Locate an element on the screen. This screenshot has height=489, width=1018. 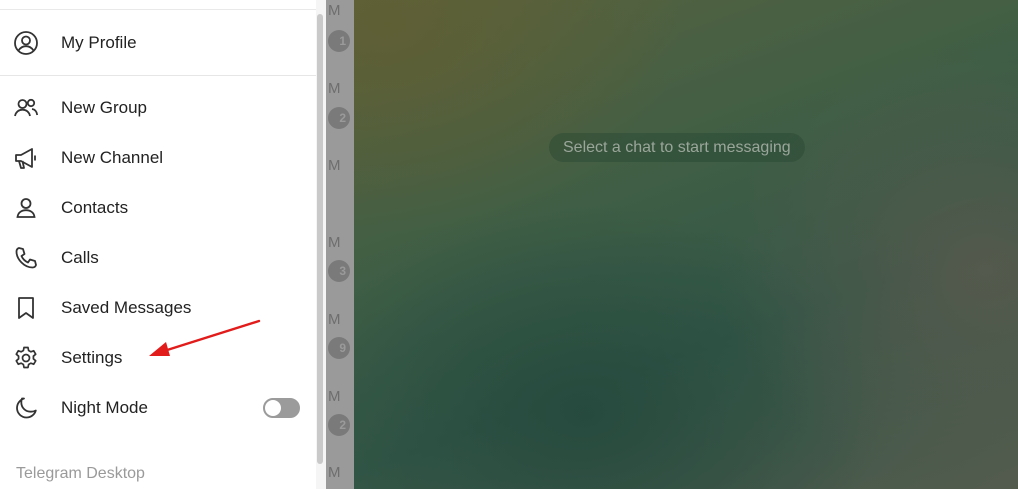
menu-item-label: Saved Messages is located at coordinates (126, 307).